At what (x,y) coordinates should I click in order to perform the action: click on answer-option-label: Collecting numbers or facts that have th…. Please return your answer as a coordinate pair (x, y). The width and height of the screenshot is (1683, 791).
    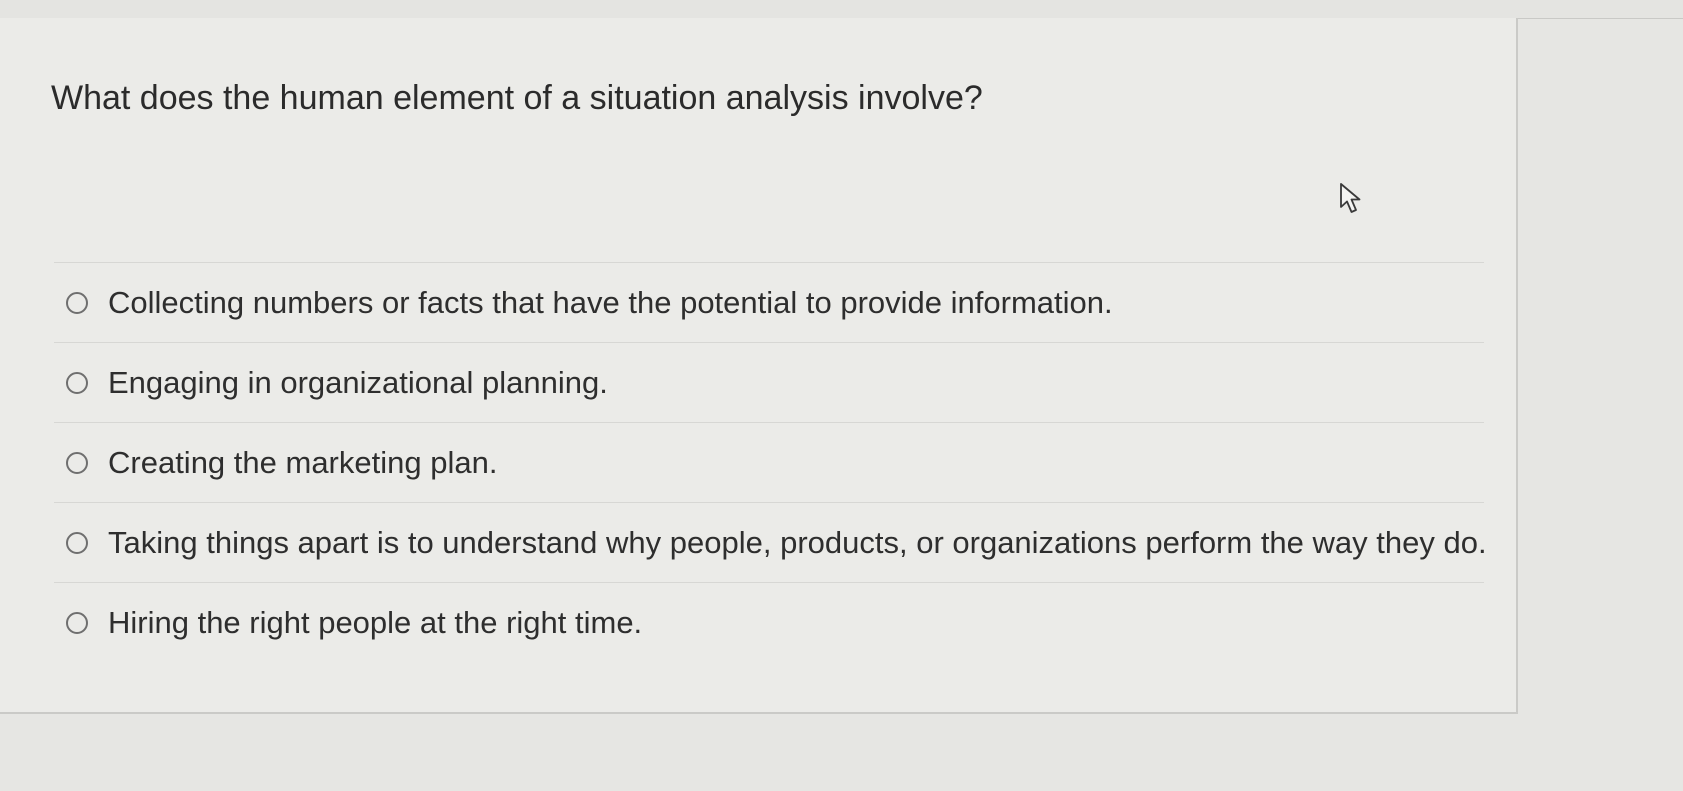
    Looking at the image, I should click on (610, 302).